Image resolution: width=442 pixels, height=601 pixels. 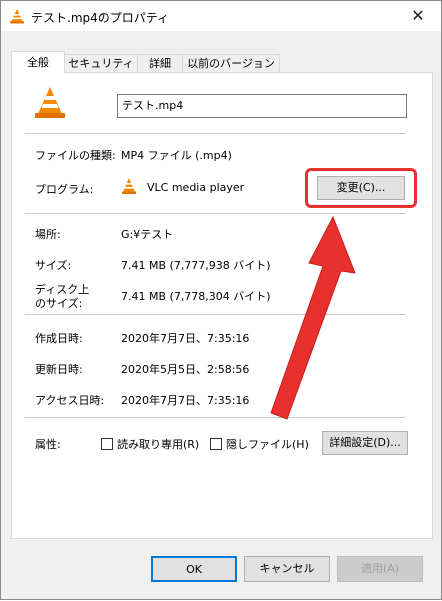 What do you see at coordinates (287, 569) in the screenshot?
I see `cancel-button: キャンセル` at bounding box center [287, 569].